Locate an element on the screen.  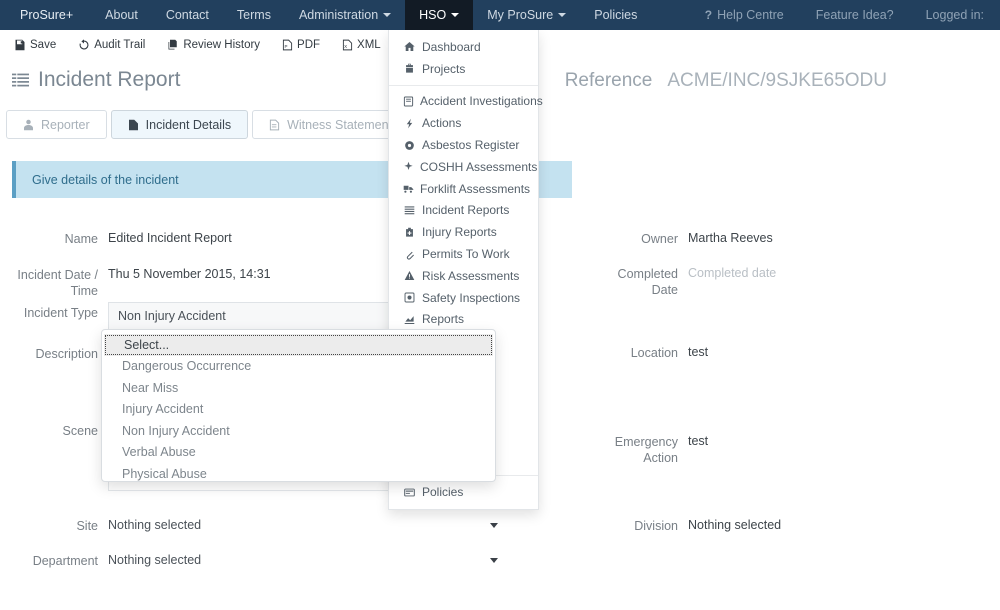
field-label-incident-date: Incident Date / Time is located at coordinates (57, 283).